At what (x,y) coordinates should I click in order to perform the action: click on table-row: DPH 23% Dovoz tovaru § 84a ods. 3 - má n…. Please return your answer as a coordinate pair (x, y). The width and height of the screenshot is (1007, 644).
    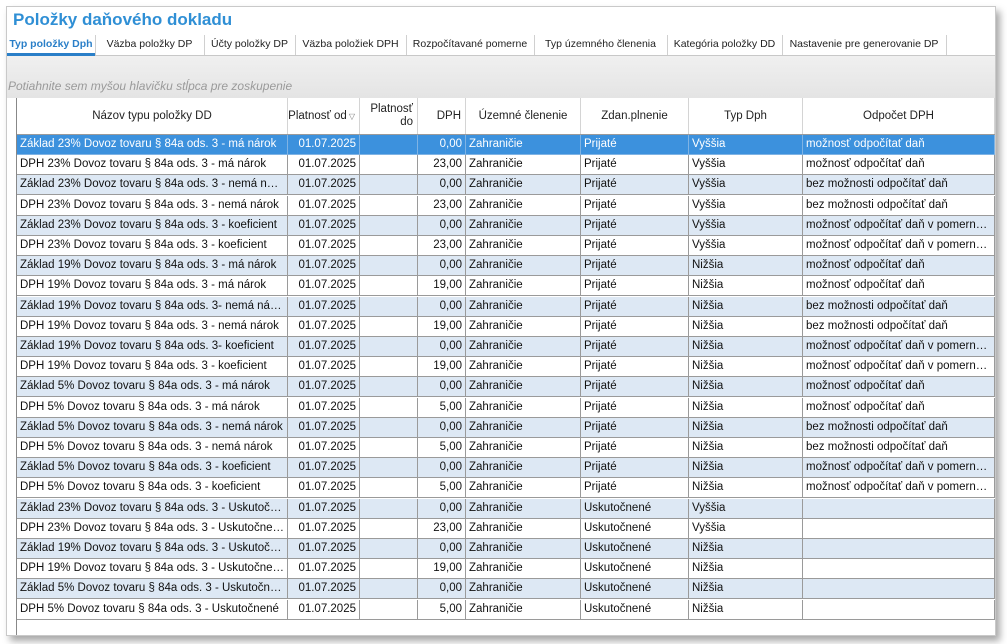
    Looking at the image, I should click on (506, 165).